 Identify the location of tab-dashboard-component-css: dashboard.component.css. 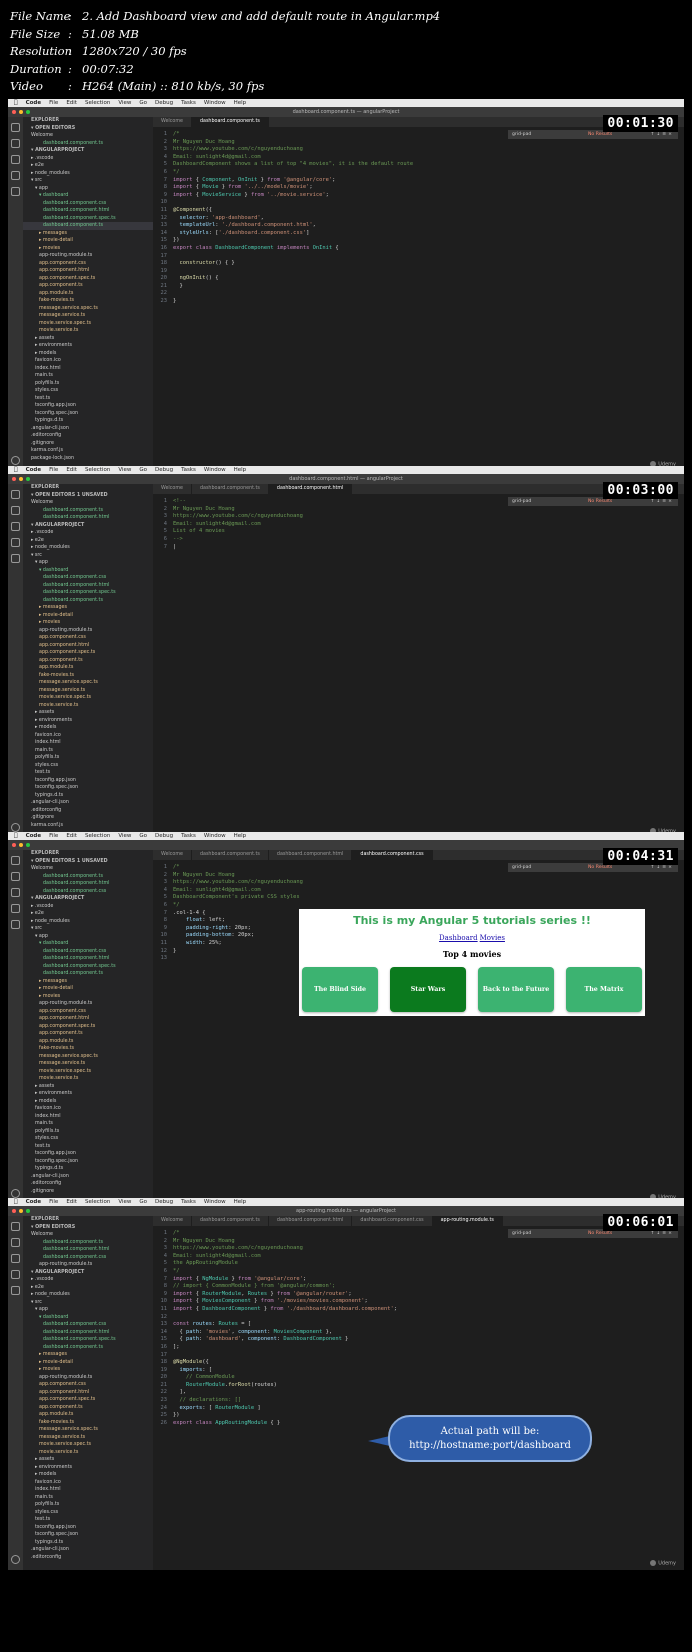
(392, 1221).